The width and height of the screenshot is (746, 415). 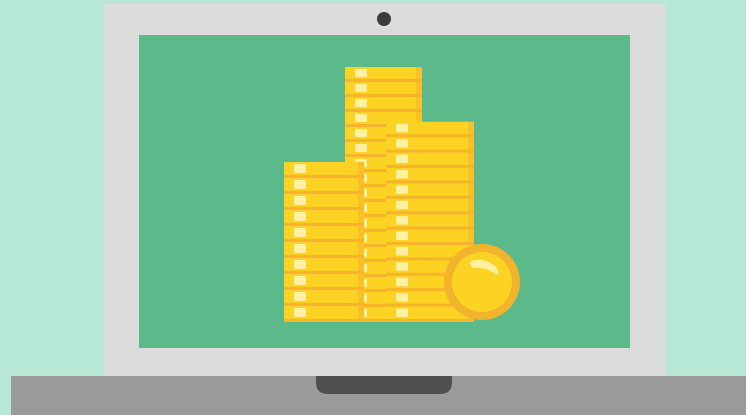 I want to click on webcam-icon, so click(x=384, y=19).